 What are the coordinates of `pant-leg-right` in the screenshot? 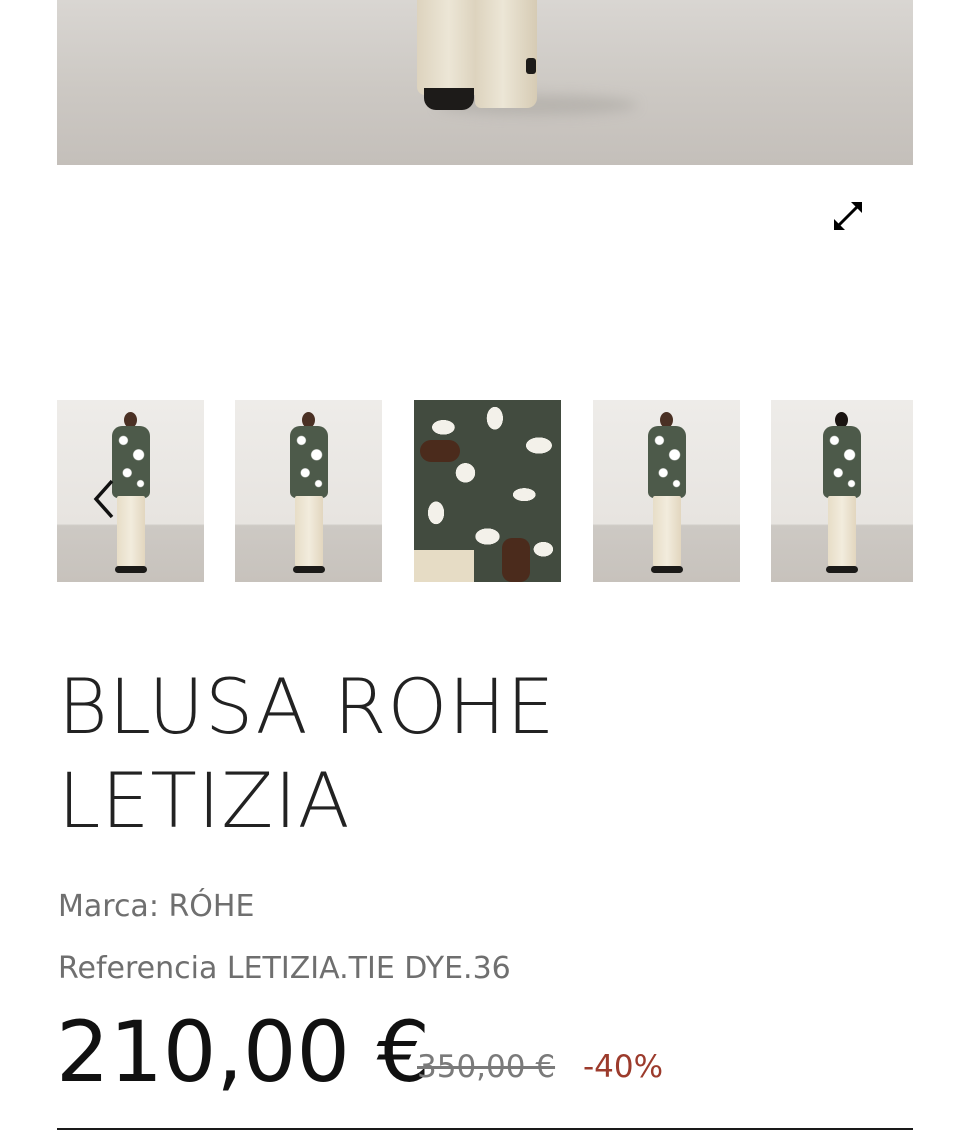 It's located at (506, 54).